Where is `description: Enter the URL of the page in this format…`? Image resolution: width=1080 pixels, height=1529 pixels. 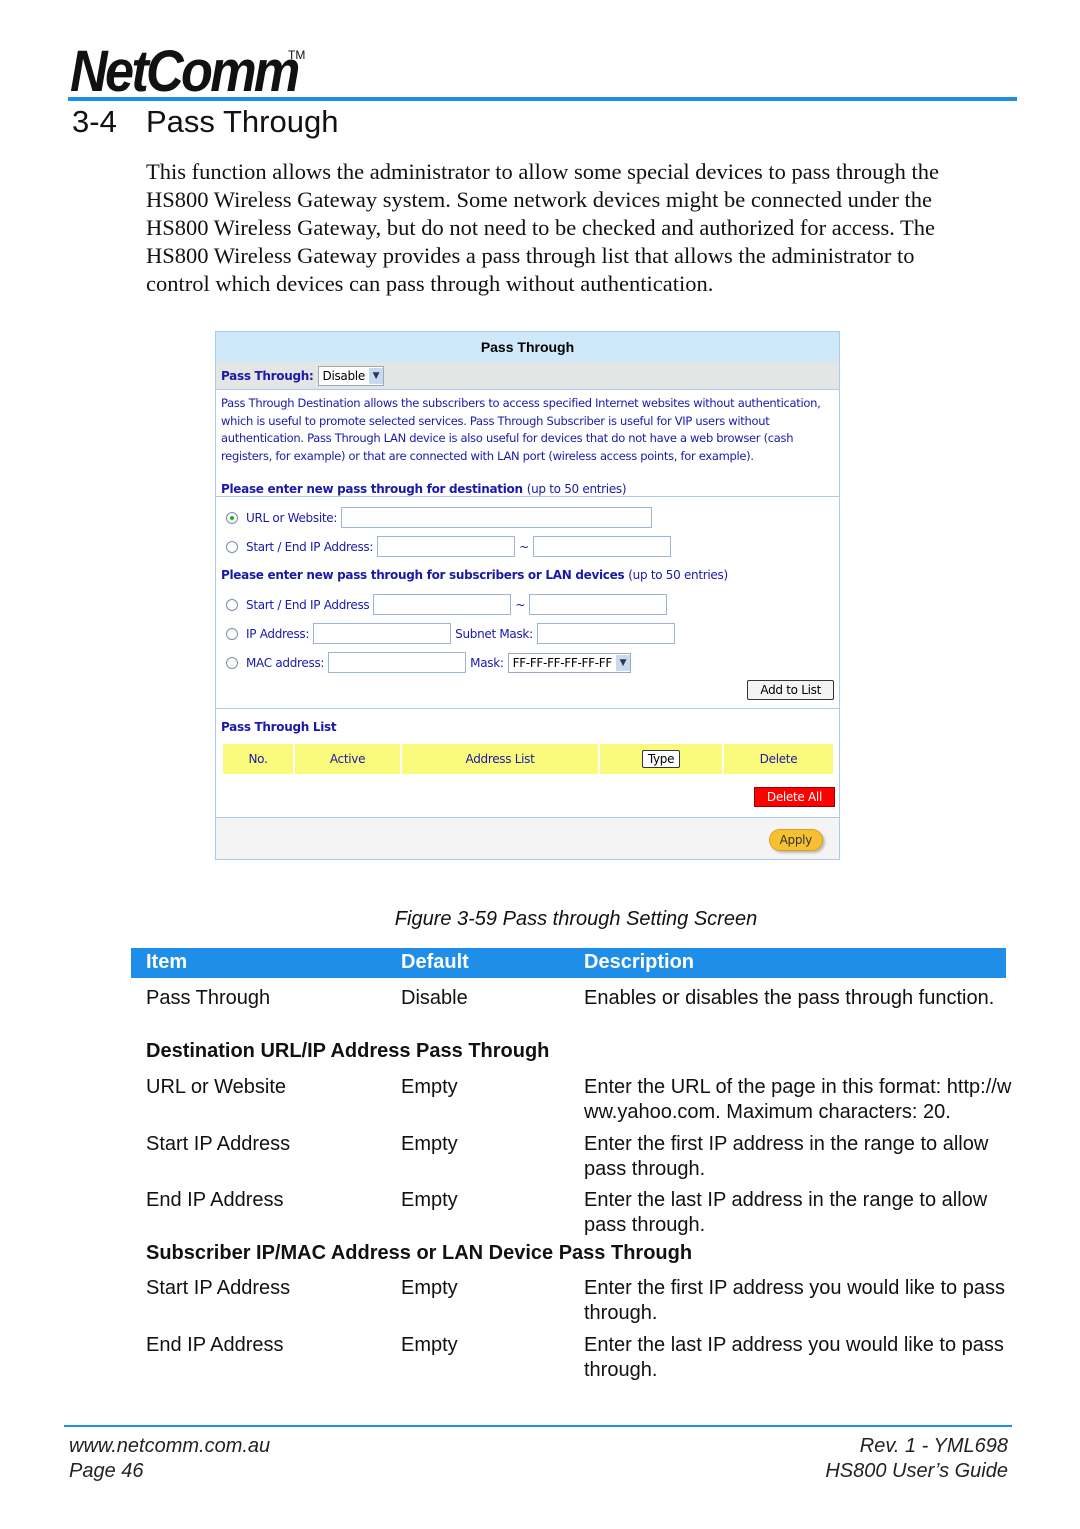
description: Enter the URL of the page in this format… is located at coordinates (798, 1099).